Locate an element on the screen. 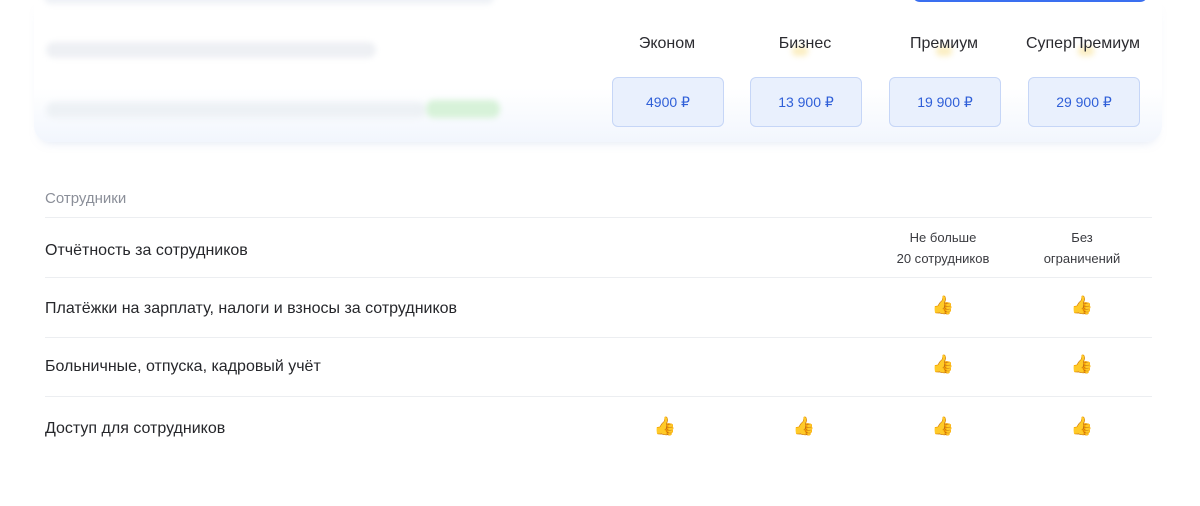  feature-row: Доступ для сотрудников 👍 👍 👍 👍 is located at coordinates (598, 426).